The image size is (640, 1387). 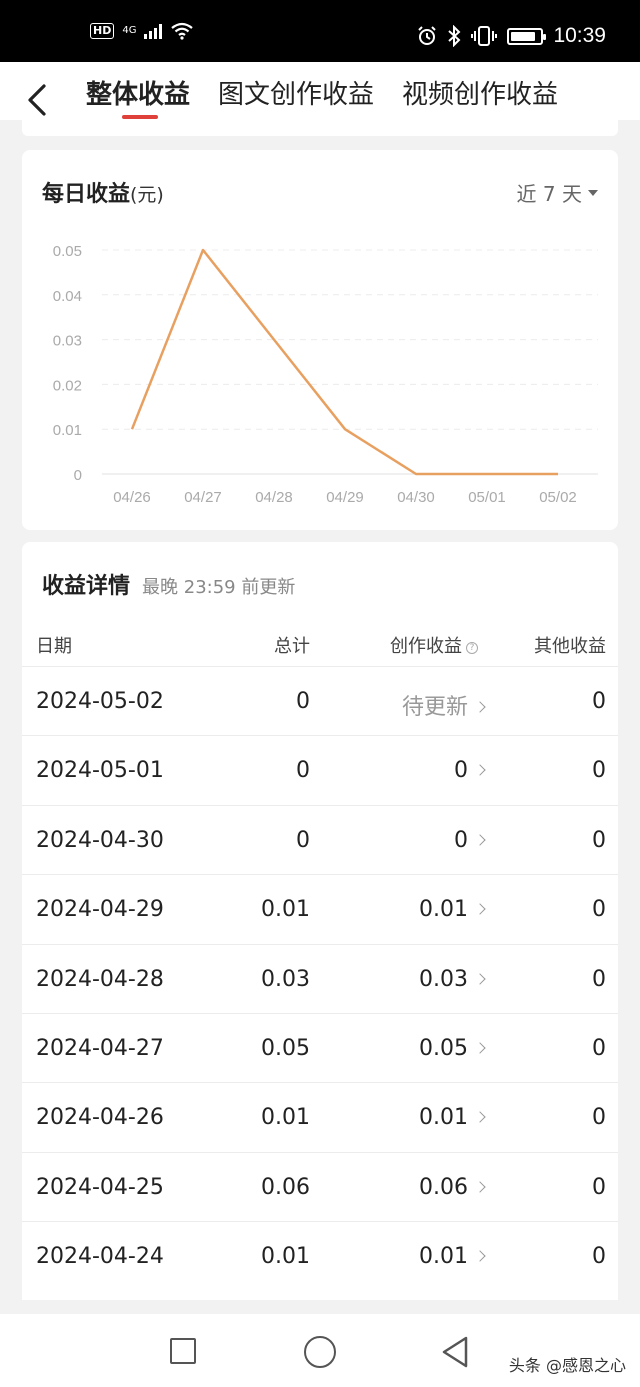 I want to click on y-tick-label: 0.04, so click(x=67, y=296).